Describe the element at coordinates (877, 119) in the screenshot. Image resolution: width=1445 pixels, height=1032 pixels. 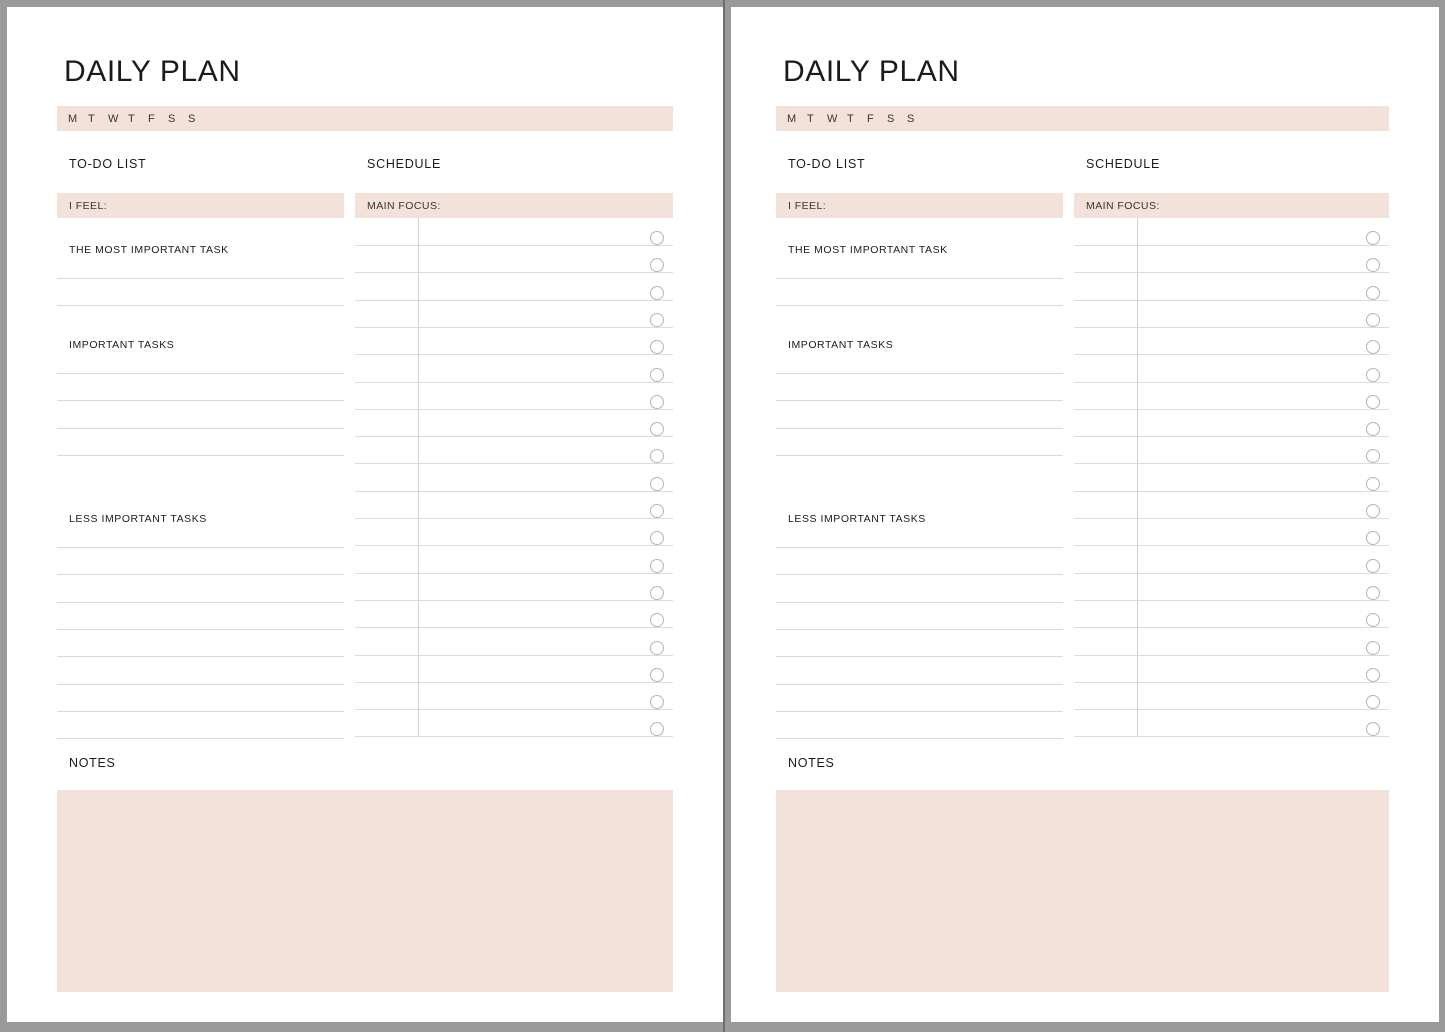
I see `day-right-4: F` at that location.